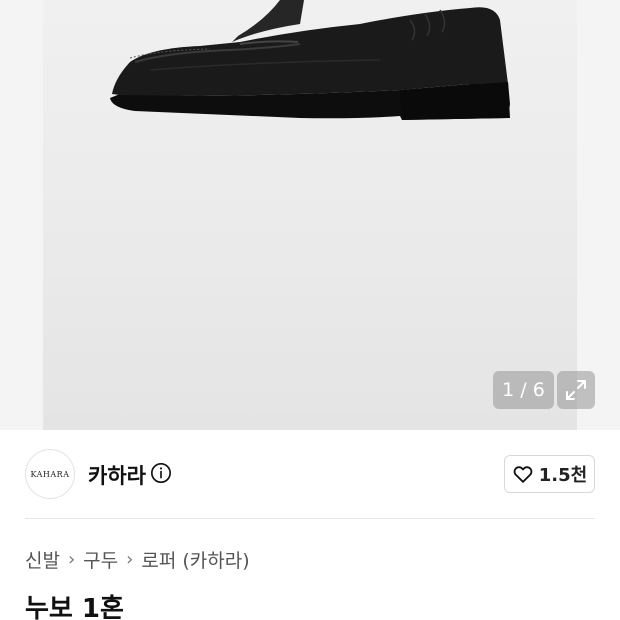  I want to click on like-count: 1.5천, so click(563, 475).